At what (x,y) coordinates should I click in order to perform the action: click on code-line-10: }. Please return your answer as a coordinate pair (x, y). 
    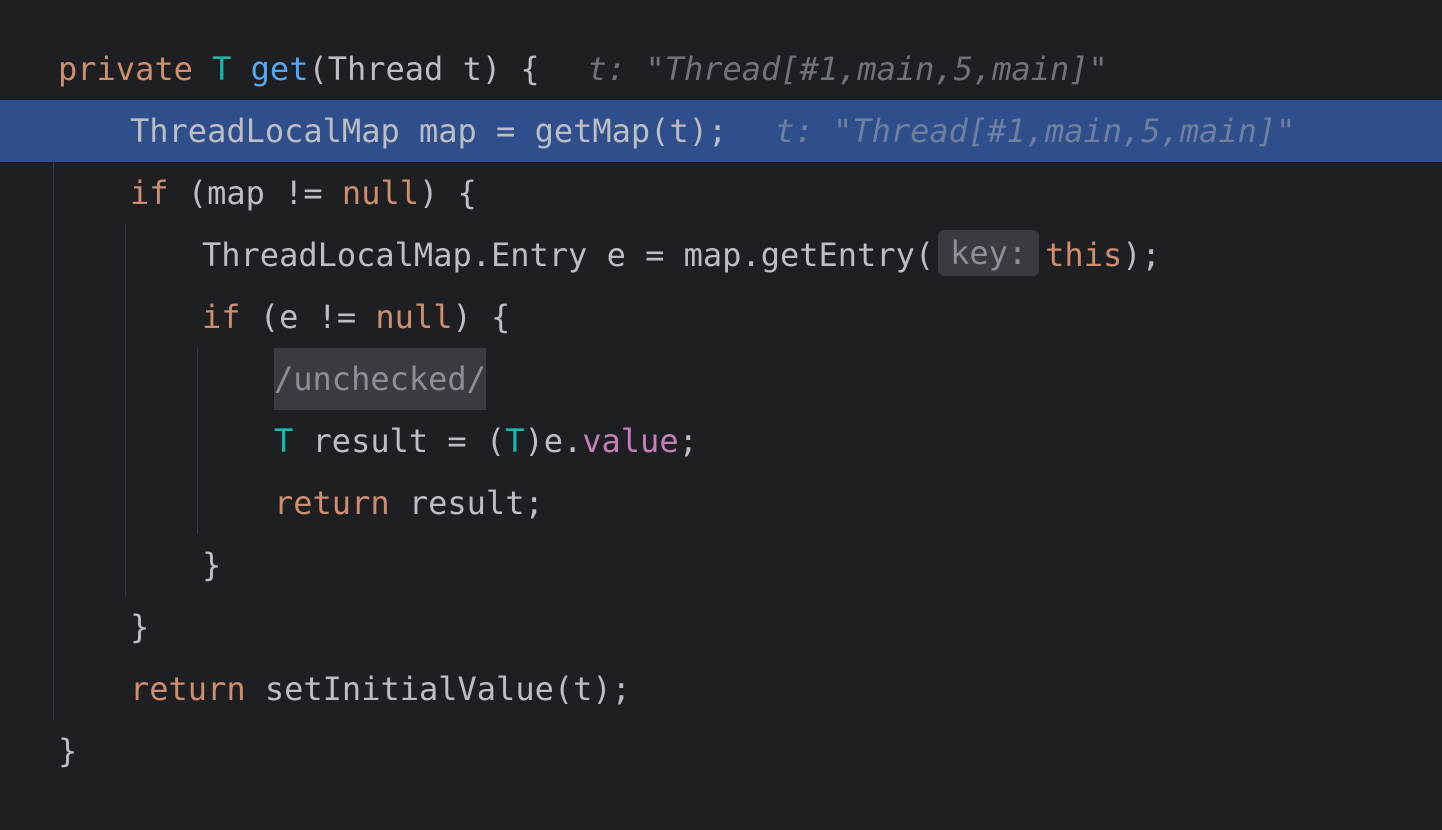
    Looking at the image, I should click on (721, 627).